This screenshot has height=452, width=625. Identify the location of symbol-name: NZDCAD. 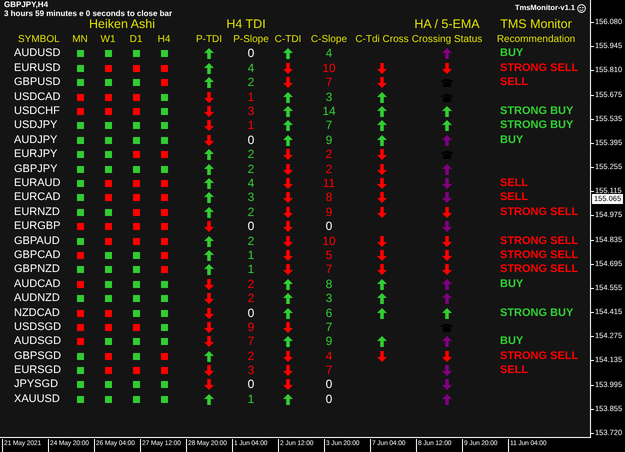
(37, 313).